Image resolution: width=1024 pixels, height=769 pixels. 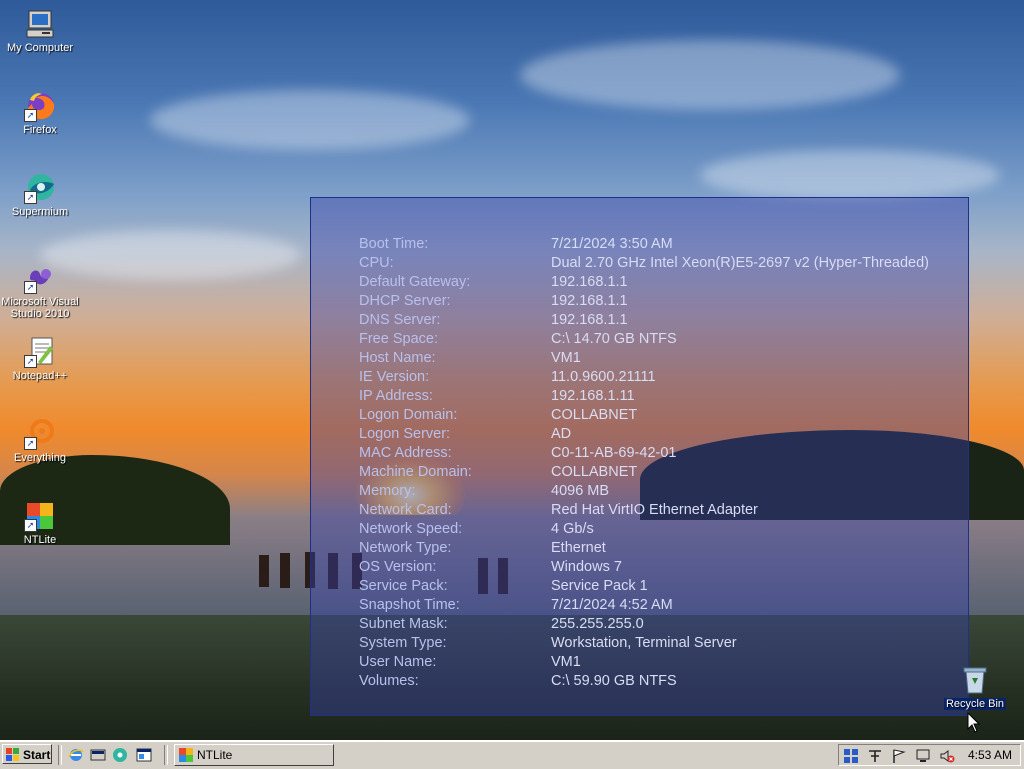 What do you see at coordinates (990, 755) in the screenshot?
I see `taskbar-clock: 4:53 AM` at bounding box center [990, 755].